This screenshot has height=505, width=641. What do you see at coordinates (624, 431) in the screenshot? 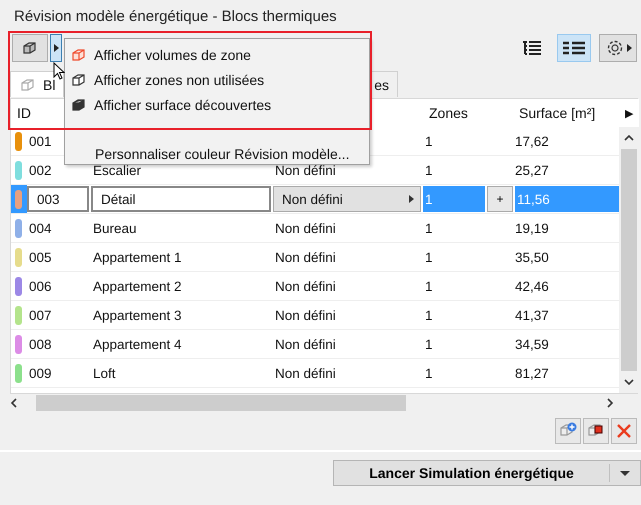
I see `close-icon` at bounding box center [624, 431].